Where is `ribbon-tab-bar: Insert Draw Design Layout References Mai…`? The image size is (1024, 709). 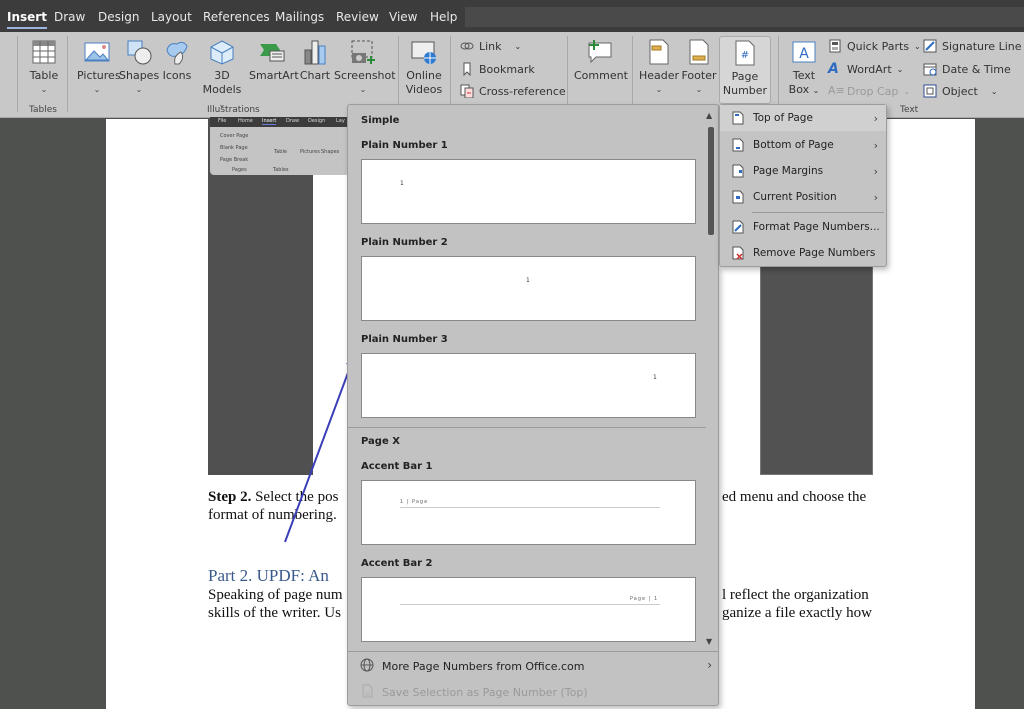
ribbon-tab-bar: Insert Draw Design Layout References Mai… is located at coordinates (512, 16).